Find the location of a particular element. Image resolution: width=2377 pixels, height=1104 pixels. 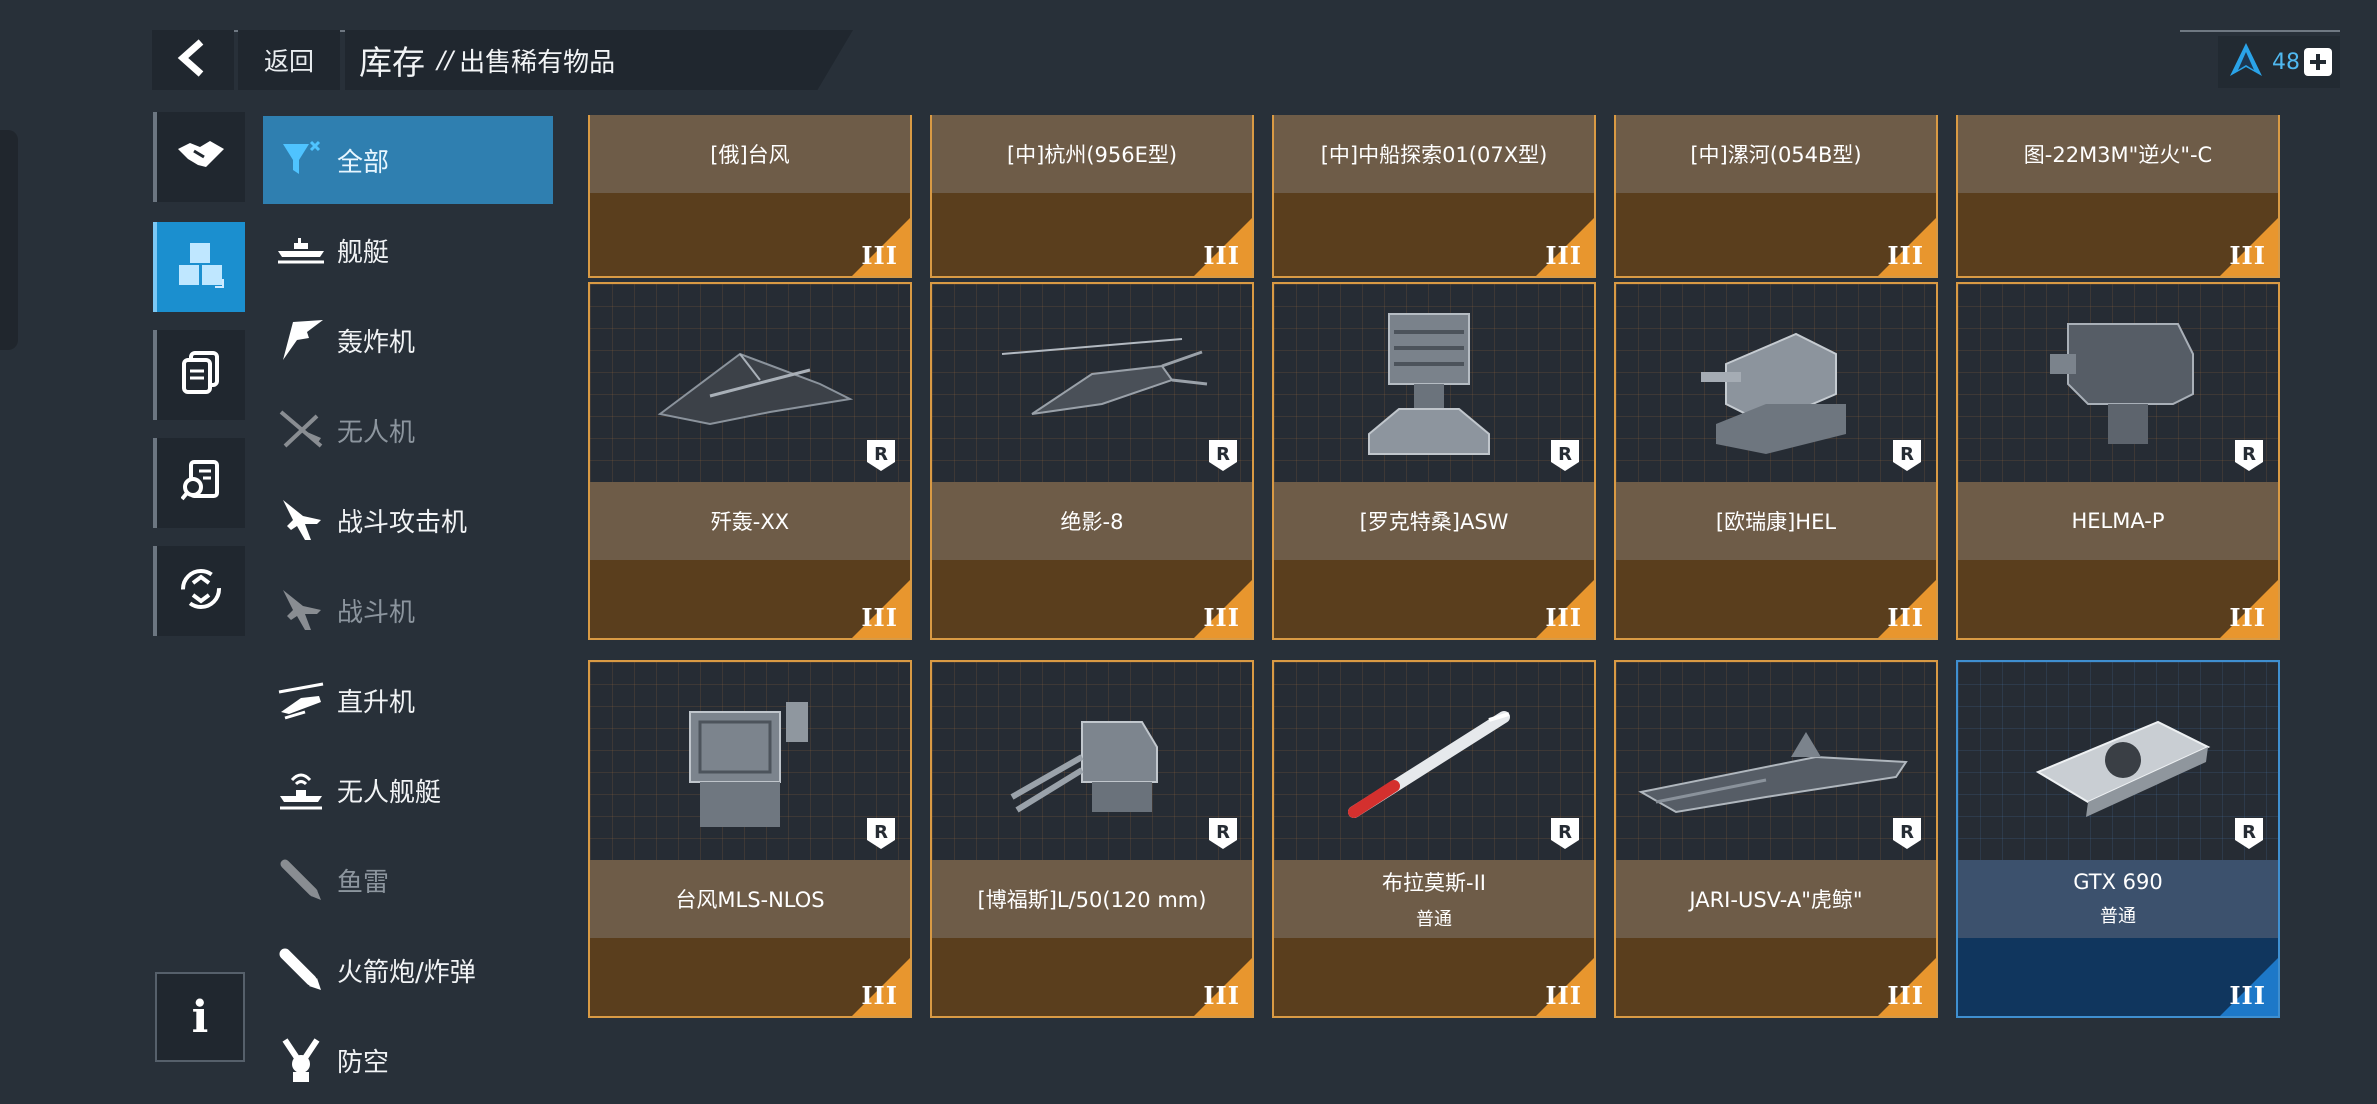

item-card: R HELMA-P III is located at coordinates (2118, 461).